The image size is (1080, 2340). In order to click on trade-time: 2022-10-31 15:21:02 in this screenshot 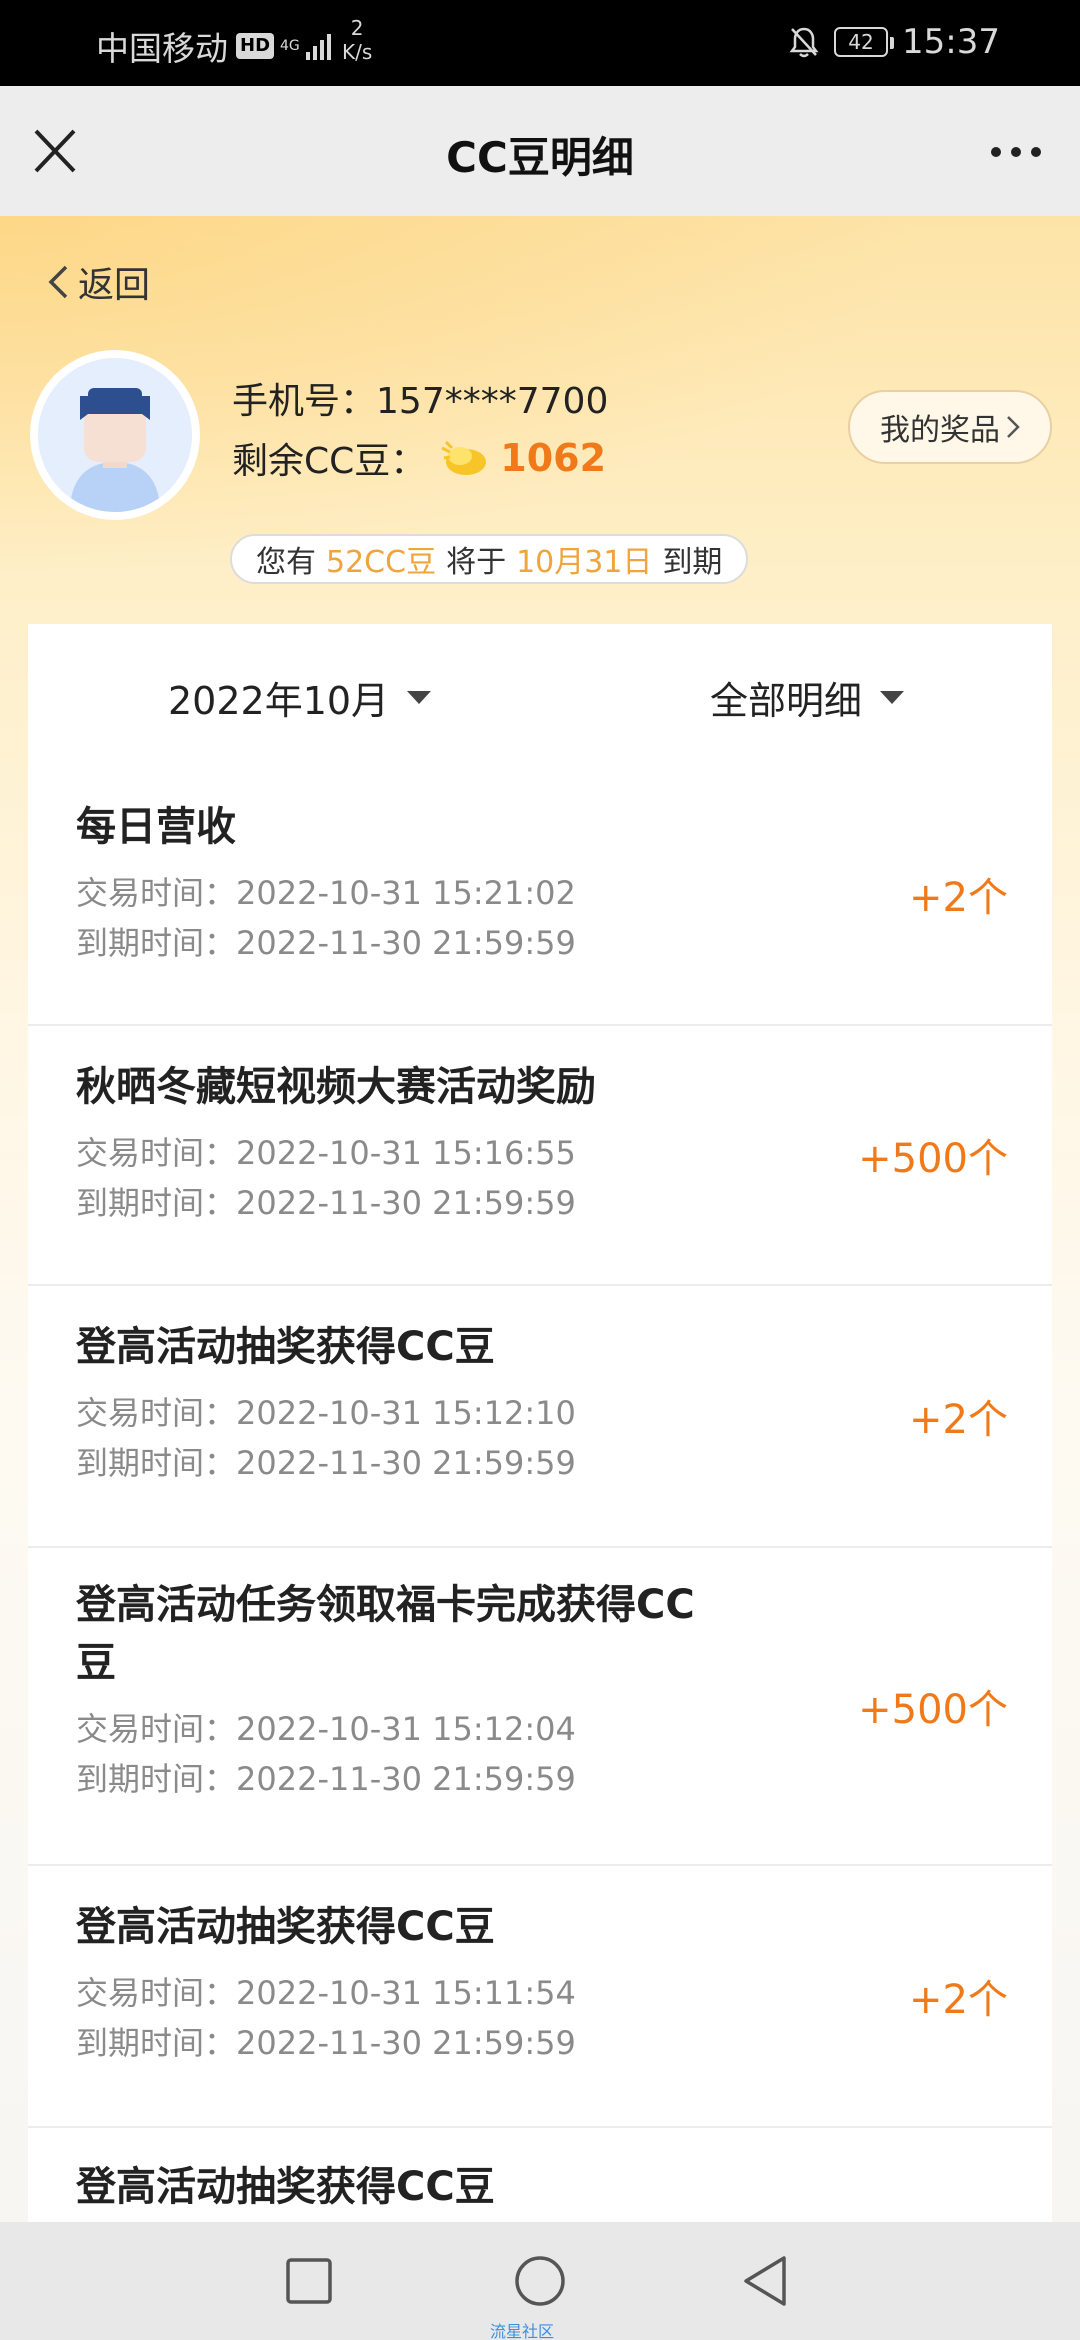, I will do `click(406, 893)`.